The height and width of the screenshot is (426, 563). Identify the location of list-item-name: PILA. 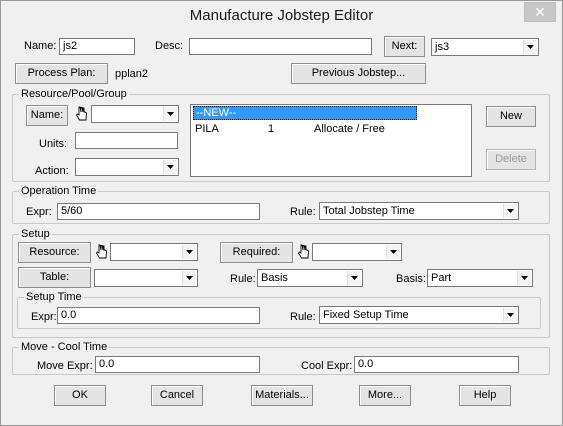
(207, 129).